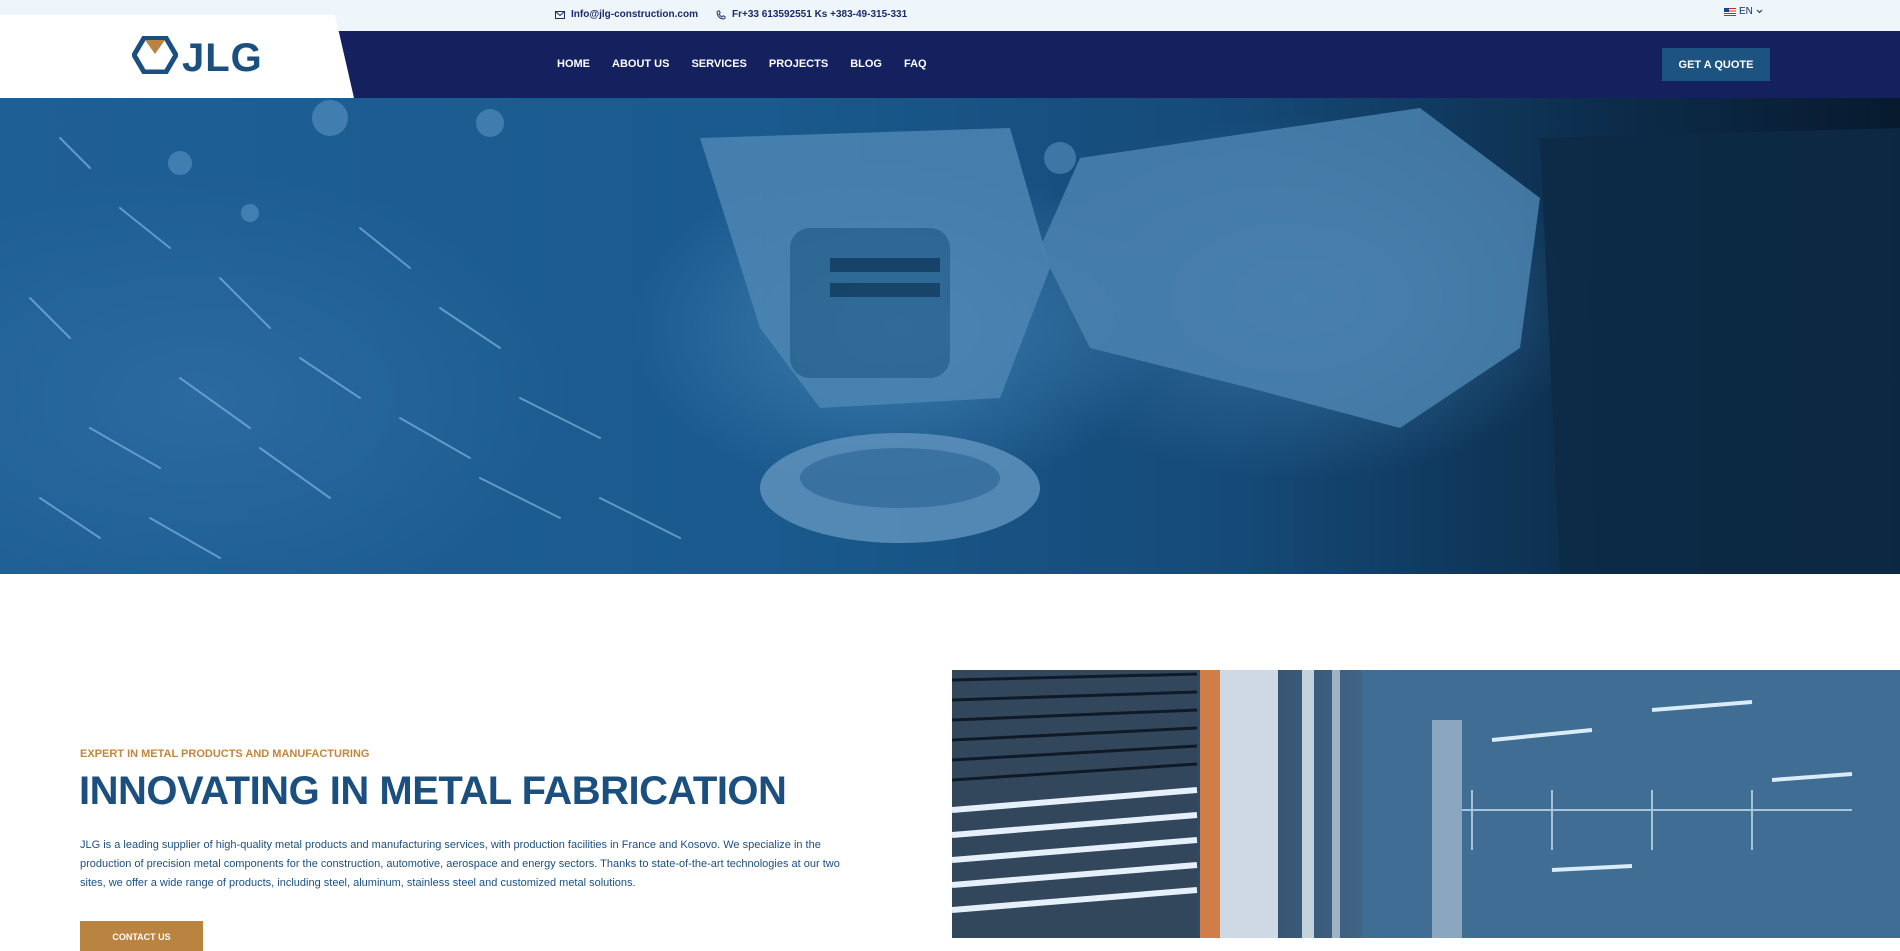 This screenshot has width=1900, height=951. What do you see at coordinates (634, 14) in the screenshot?
I see `email-text: Info@jlg-construction.com` at bounding box center [634, 14].